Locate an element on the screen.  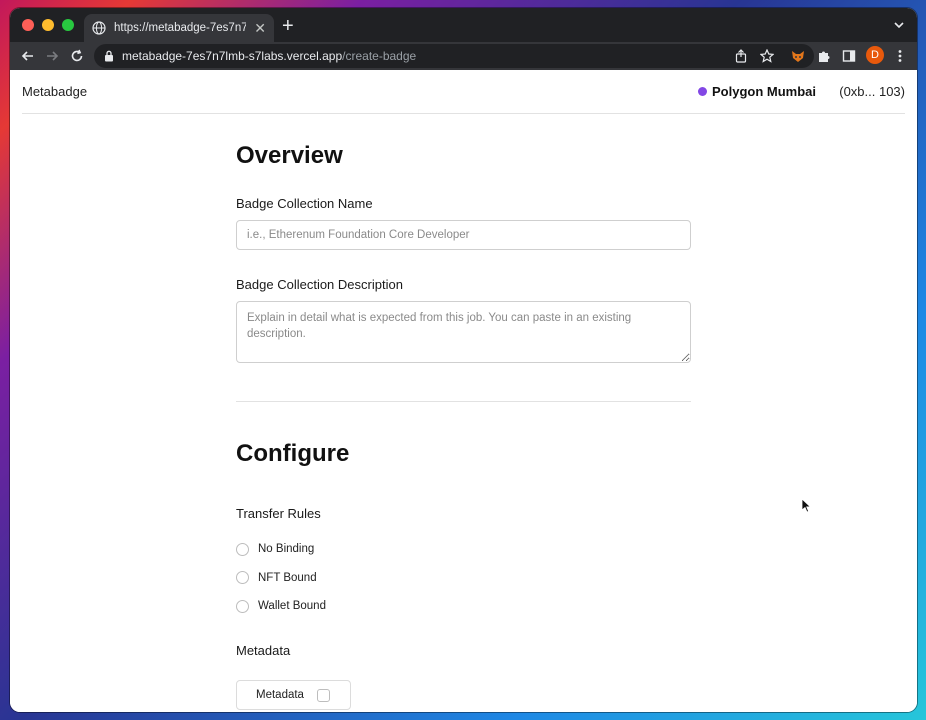
back-icon is located at coordinates (28, 56).